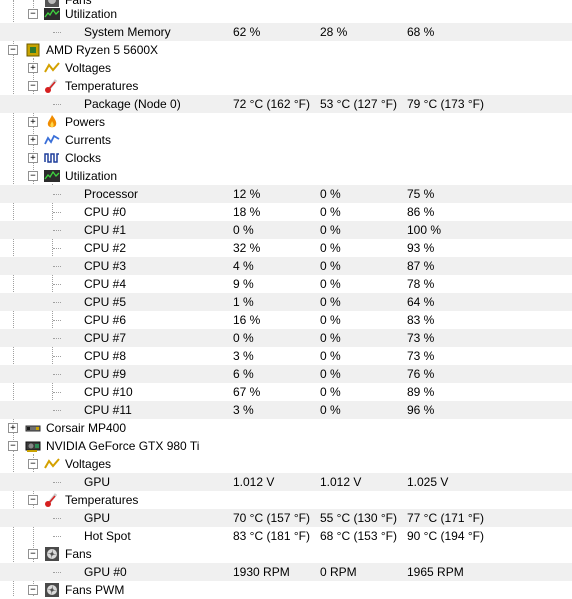 This screenshot has height=599, width=572. What do you see at coordinates (421, 374) in the screenshot?
I see `sensor-max: 76 %` at bounding box center [421, 374].